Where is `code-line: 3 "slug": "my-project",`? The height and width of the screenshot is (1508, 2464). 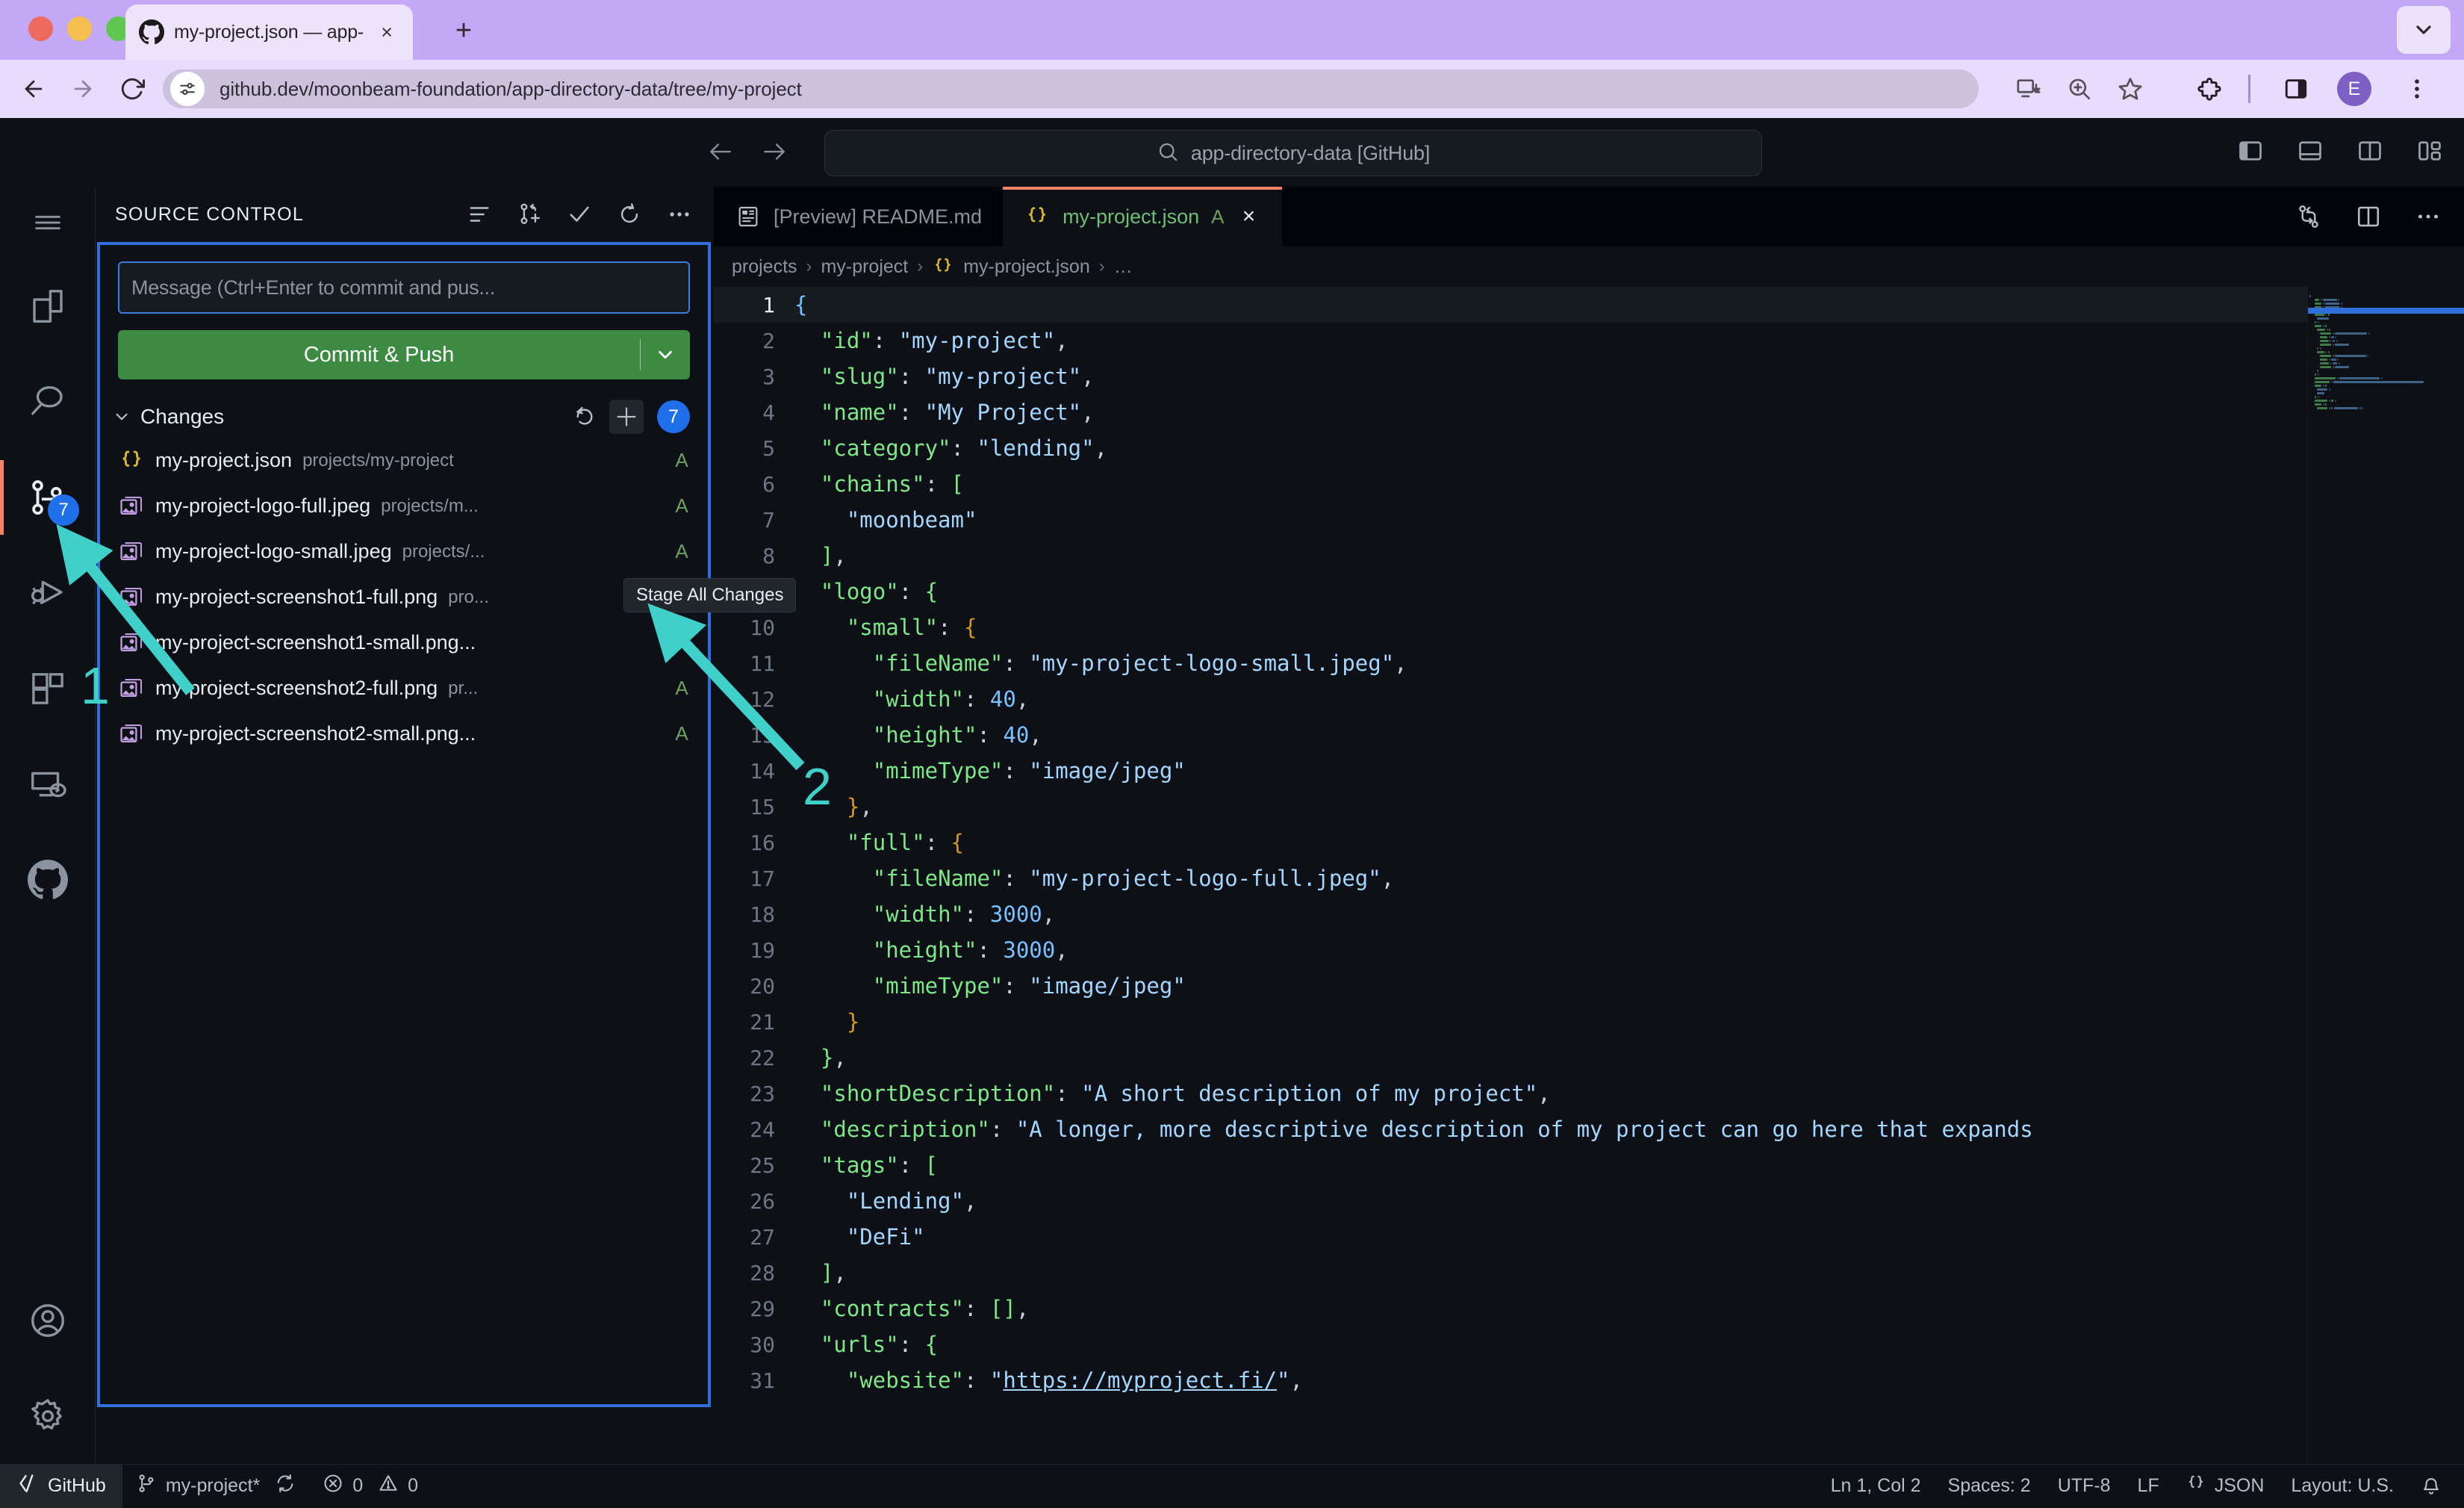 code-line: 3 "slug": "my-project", is located at coordinates (1589, 376).